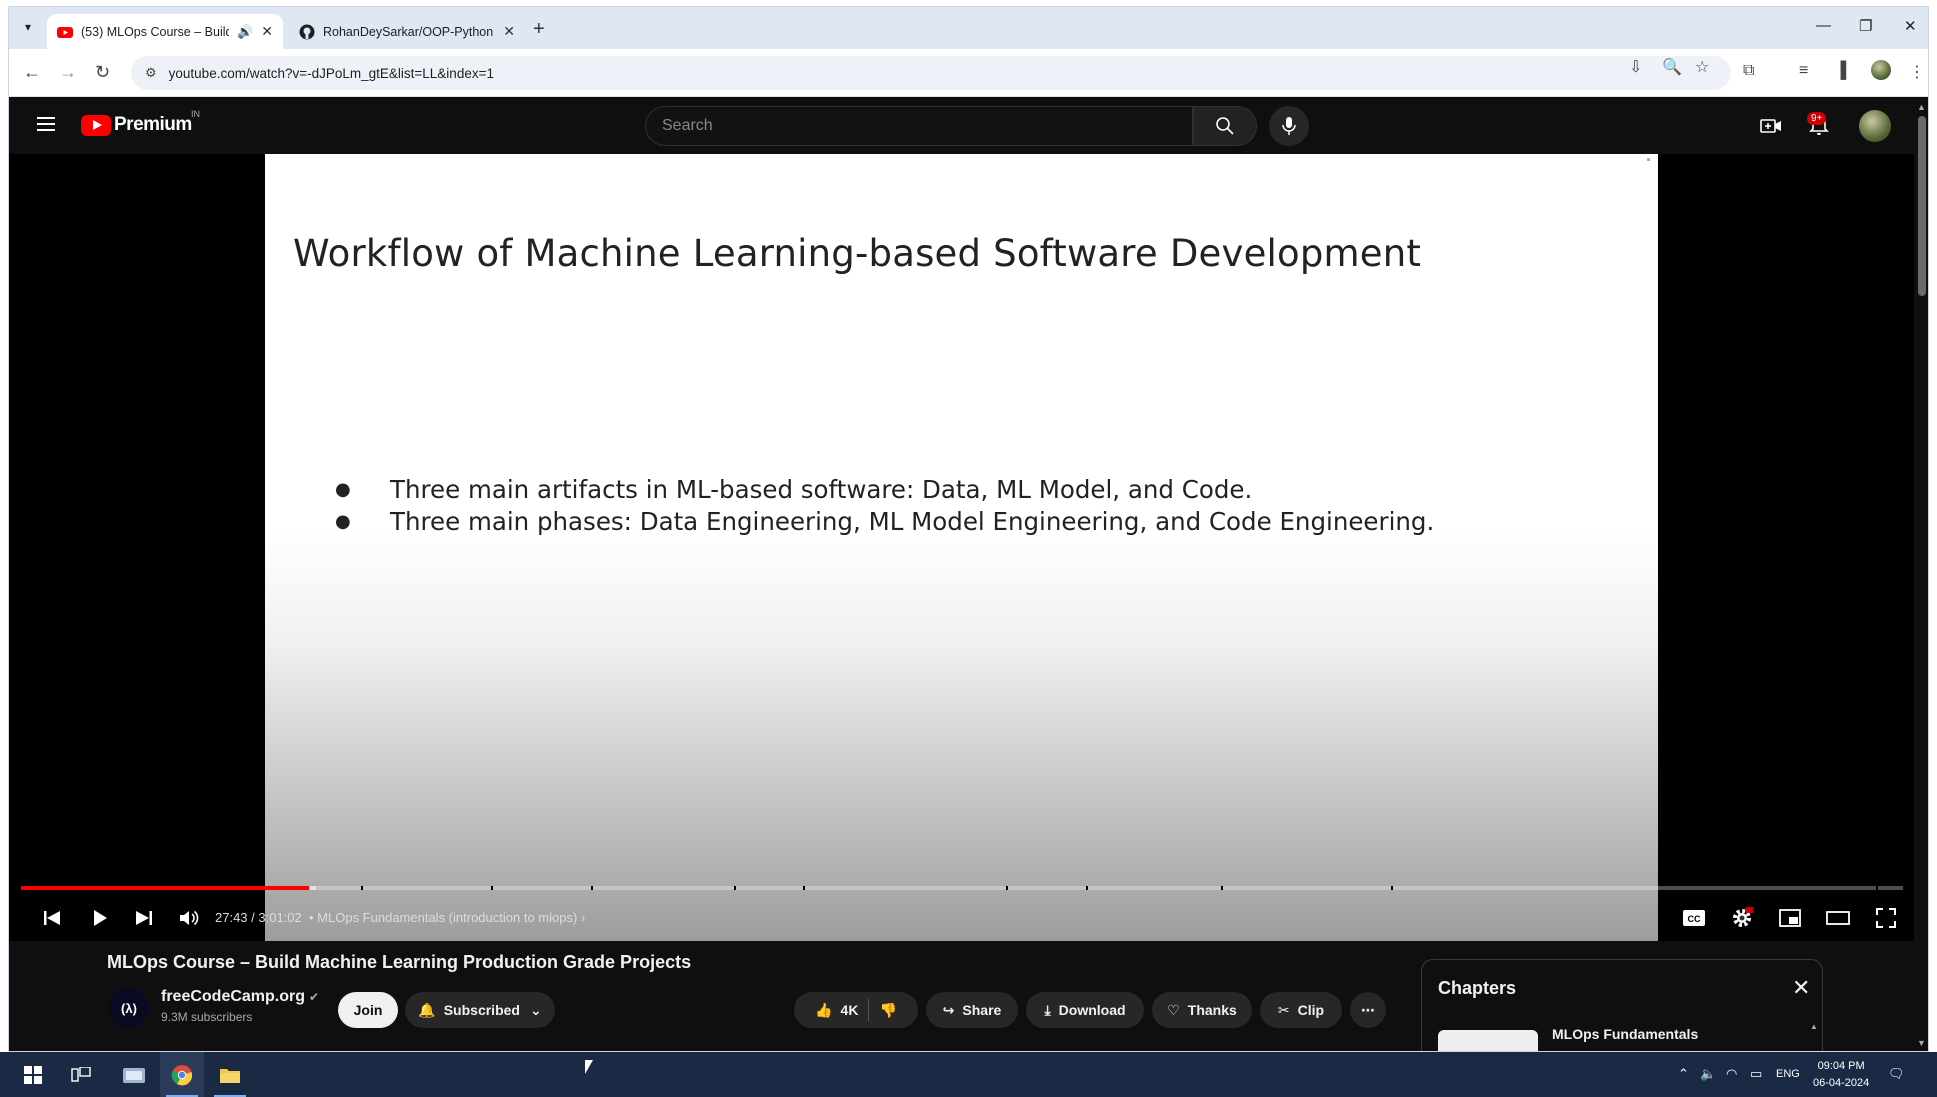  Describe the element at coordinates (1840, 71) in the screenshot. I see `side-panel-icon: ▐` at that location.